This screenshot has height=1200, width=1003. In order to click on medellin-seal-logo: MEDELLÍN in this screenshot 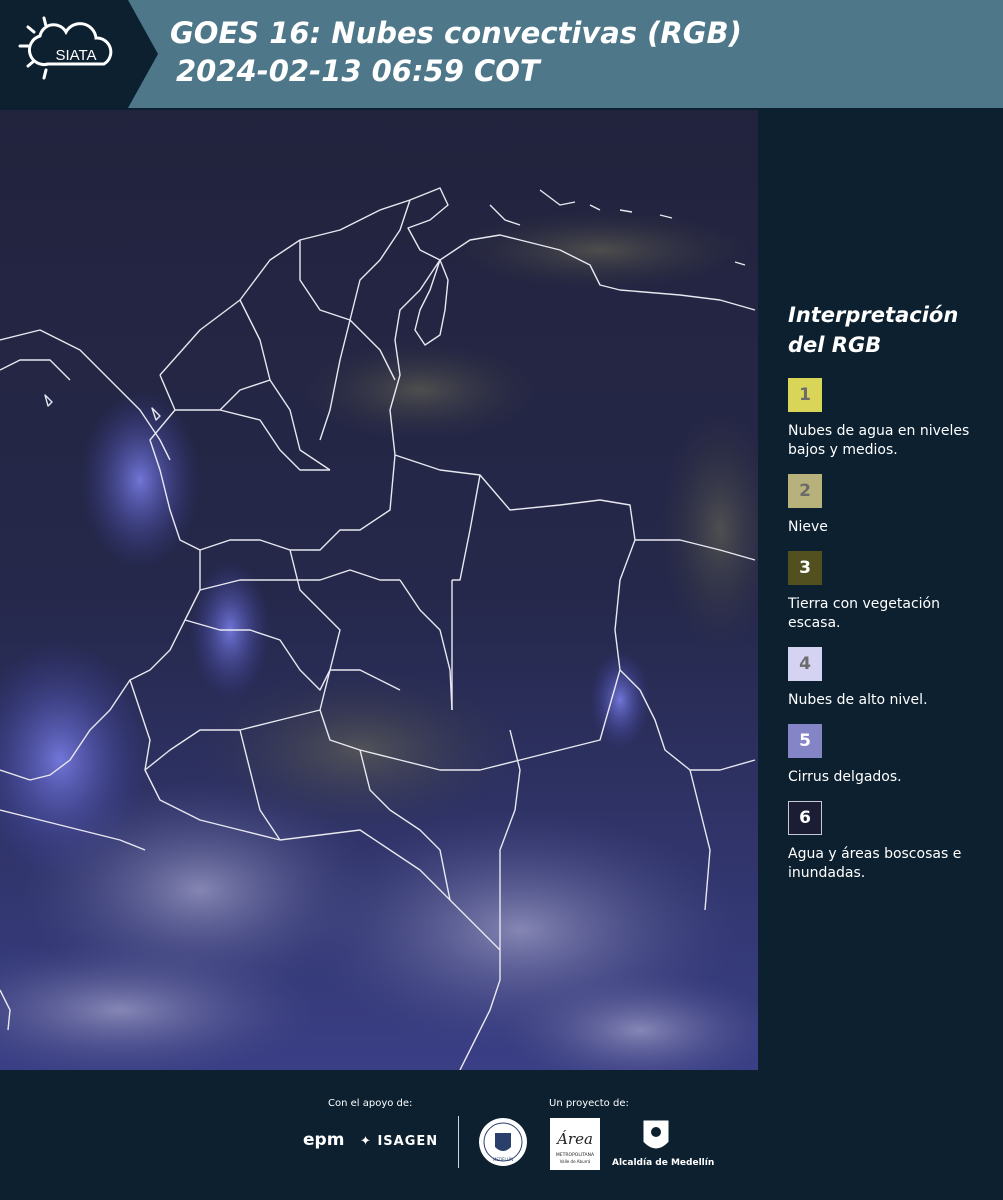, I will do `click(503, 1144)`.